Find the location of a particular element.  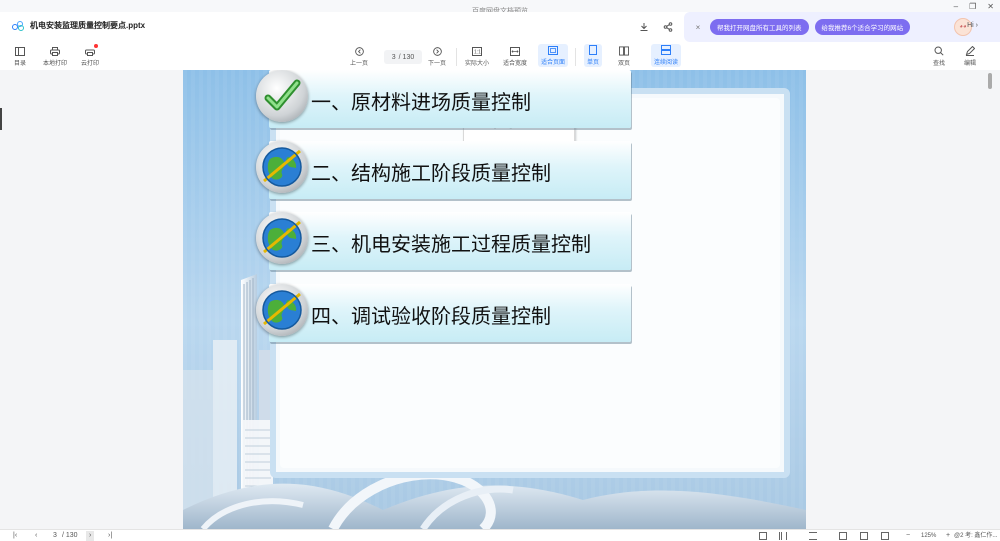

next-page-label: 下一页 is located at coordinates (437, 64).